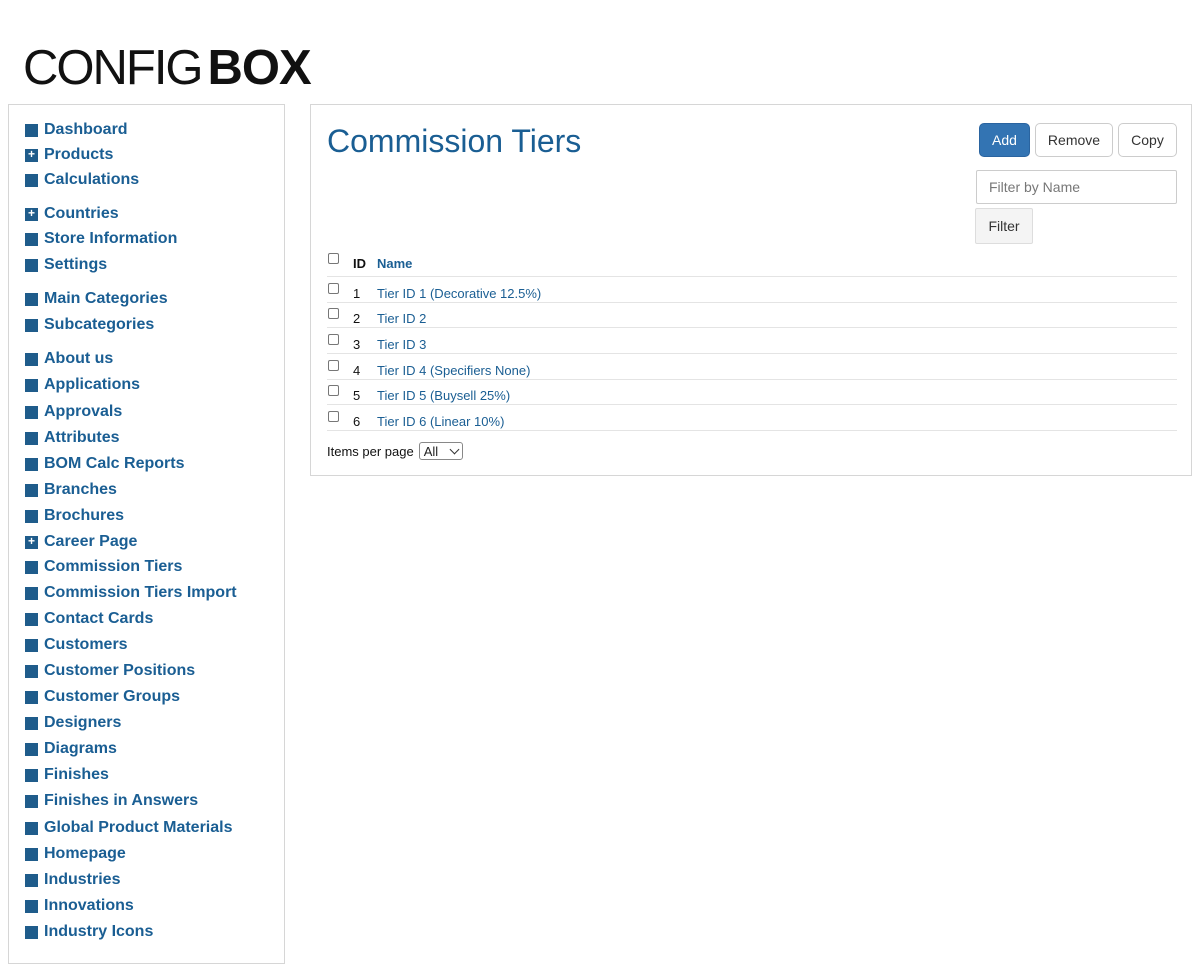  I want to click on add-button: Add, so click(1004, 140).